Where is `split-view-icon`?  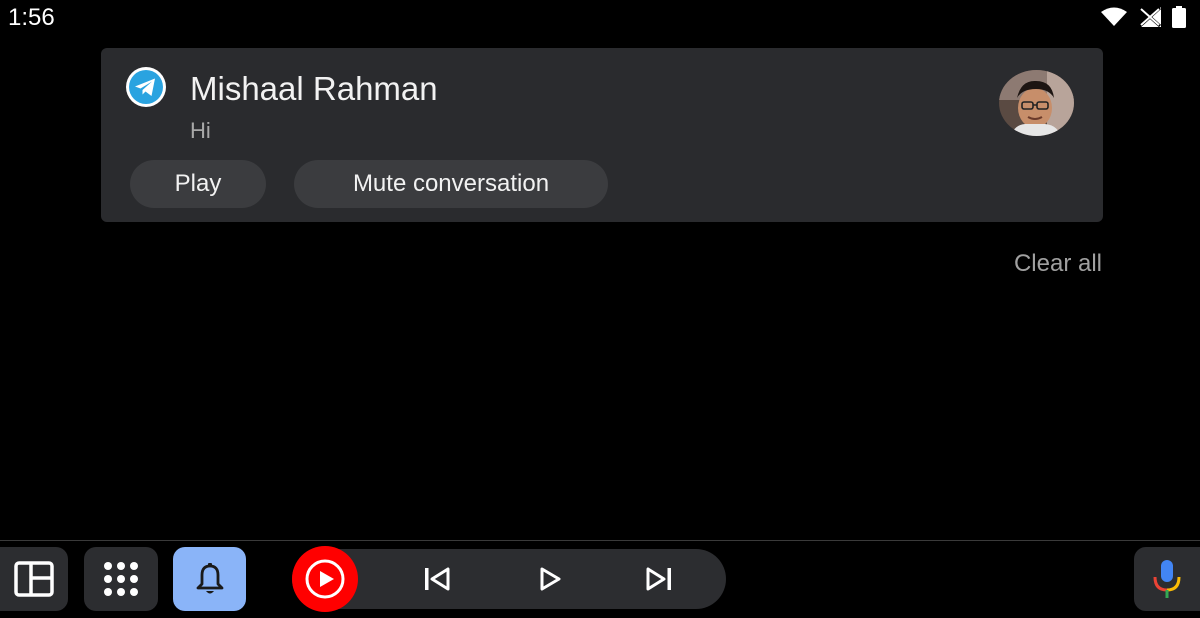 split-view-icon is located at coordinates (34, 579).